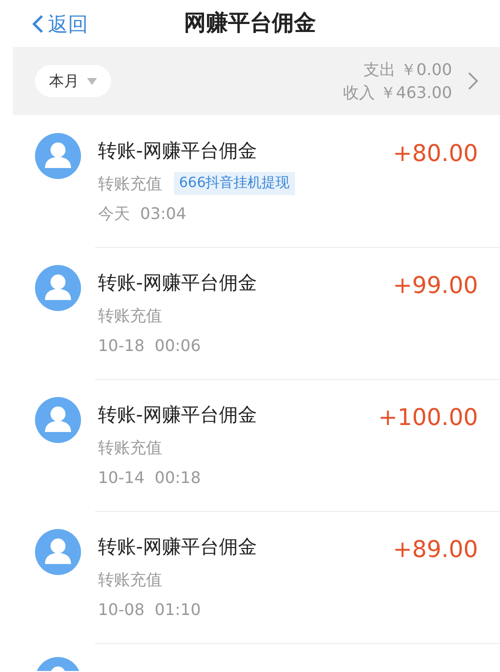  What do you see at coordinates (234, 184) in the screenshot?
I see `record-tag: 666抖音挂机提现` at bounding box center [234, 184].